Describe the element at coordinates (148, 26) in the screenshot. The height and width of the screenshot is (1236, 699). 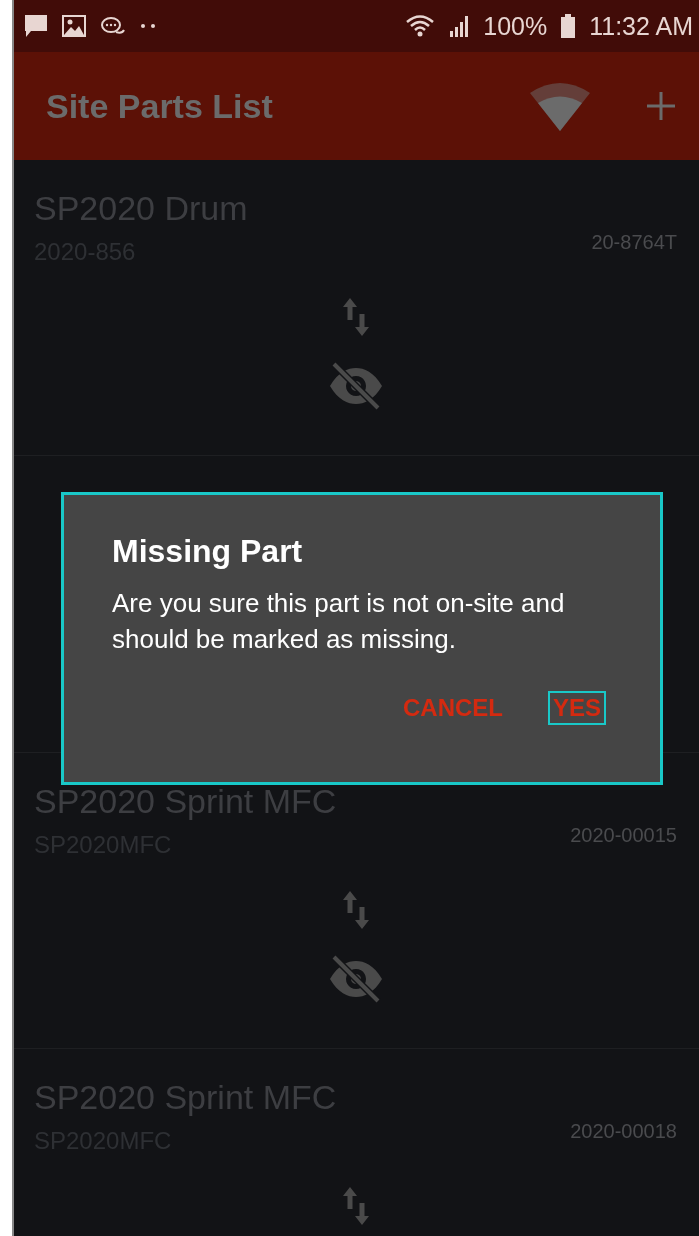
I see `more-notifications-icon` at that location.